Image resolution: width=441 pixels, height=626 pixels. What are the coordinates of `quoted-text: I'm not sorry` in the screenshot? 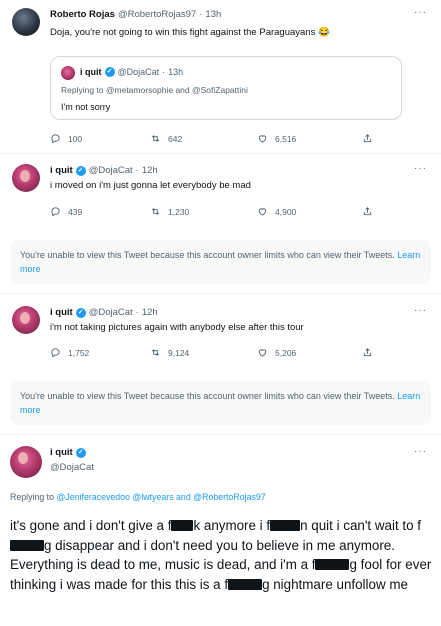 It's located at (86, 107).